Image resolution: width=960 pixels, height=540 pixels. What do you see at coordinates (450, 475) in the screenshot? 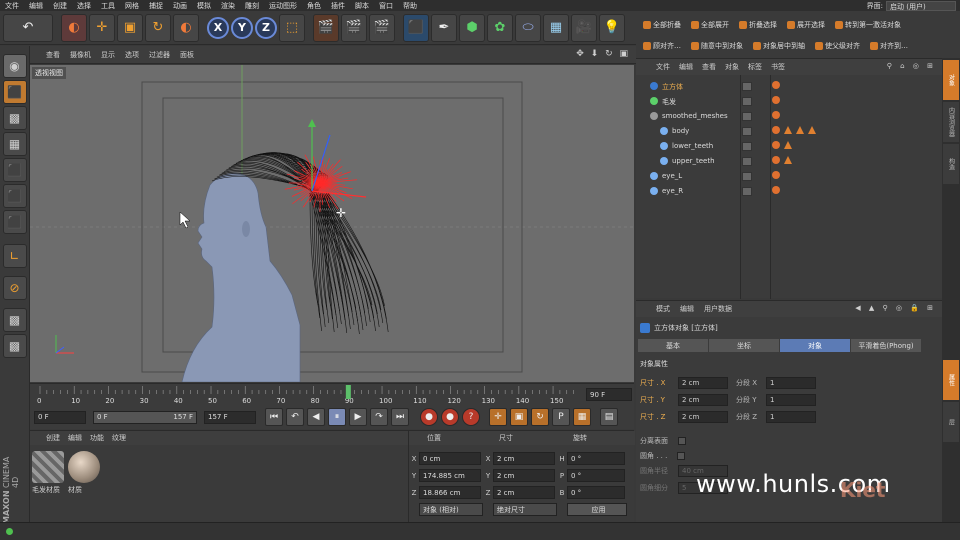
I see `position-field: 174.885 cm` at bounding box center [450, 475].